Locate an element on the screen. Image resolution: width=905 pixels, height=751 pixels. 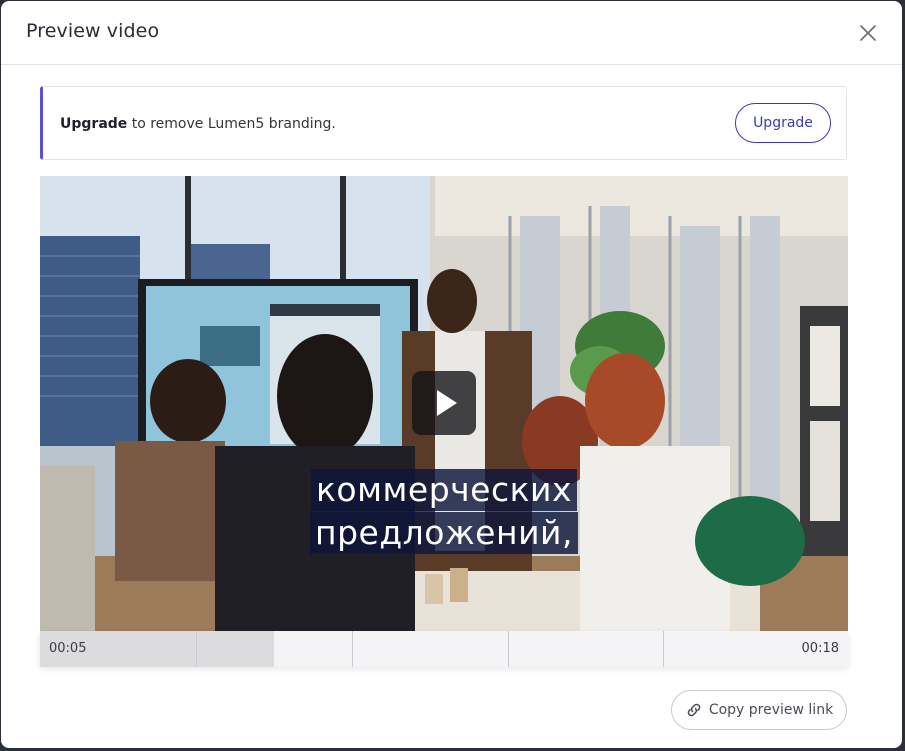
copy-preview-link-label: Copy preview link is located at coordinates (771, 710).